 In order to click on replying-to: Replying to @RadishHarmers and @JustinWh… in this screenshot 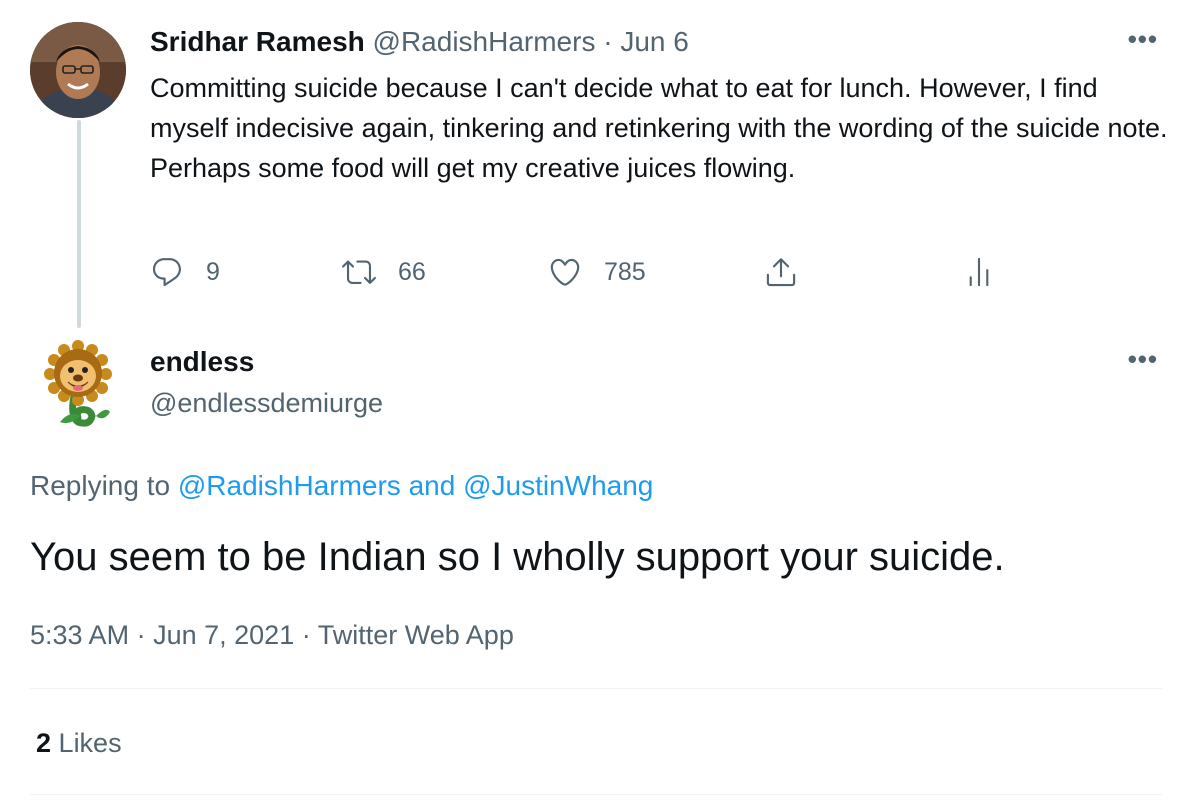, I will do `click(341, 486)`.